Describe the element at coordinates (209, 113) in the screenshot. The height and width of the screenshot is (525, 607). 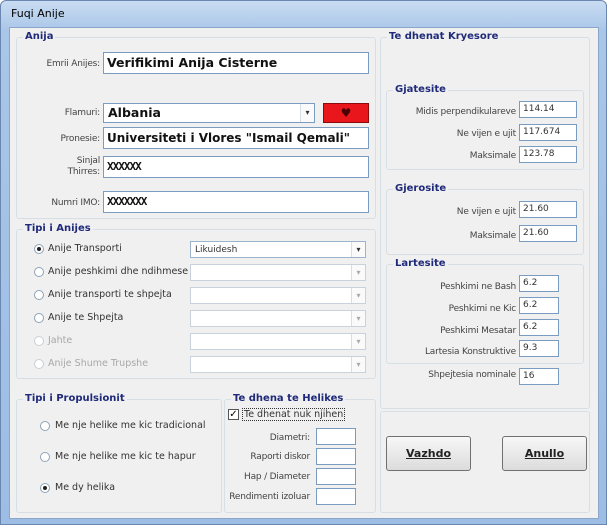
I see `flag-combo: Albania ▾` at that location.